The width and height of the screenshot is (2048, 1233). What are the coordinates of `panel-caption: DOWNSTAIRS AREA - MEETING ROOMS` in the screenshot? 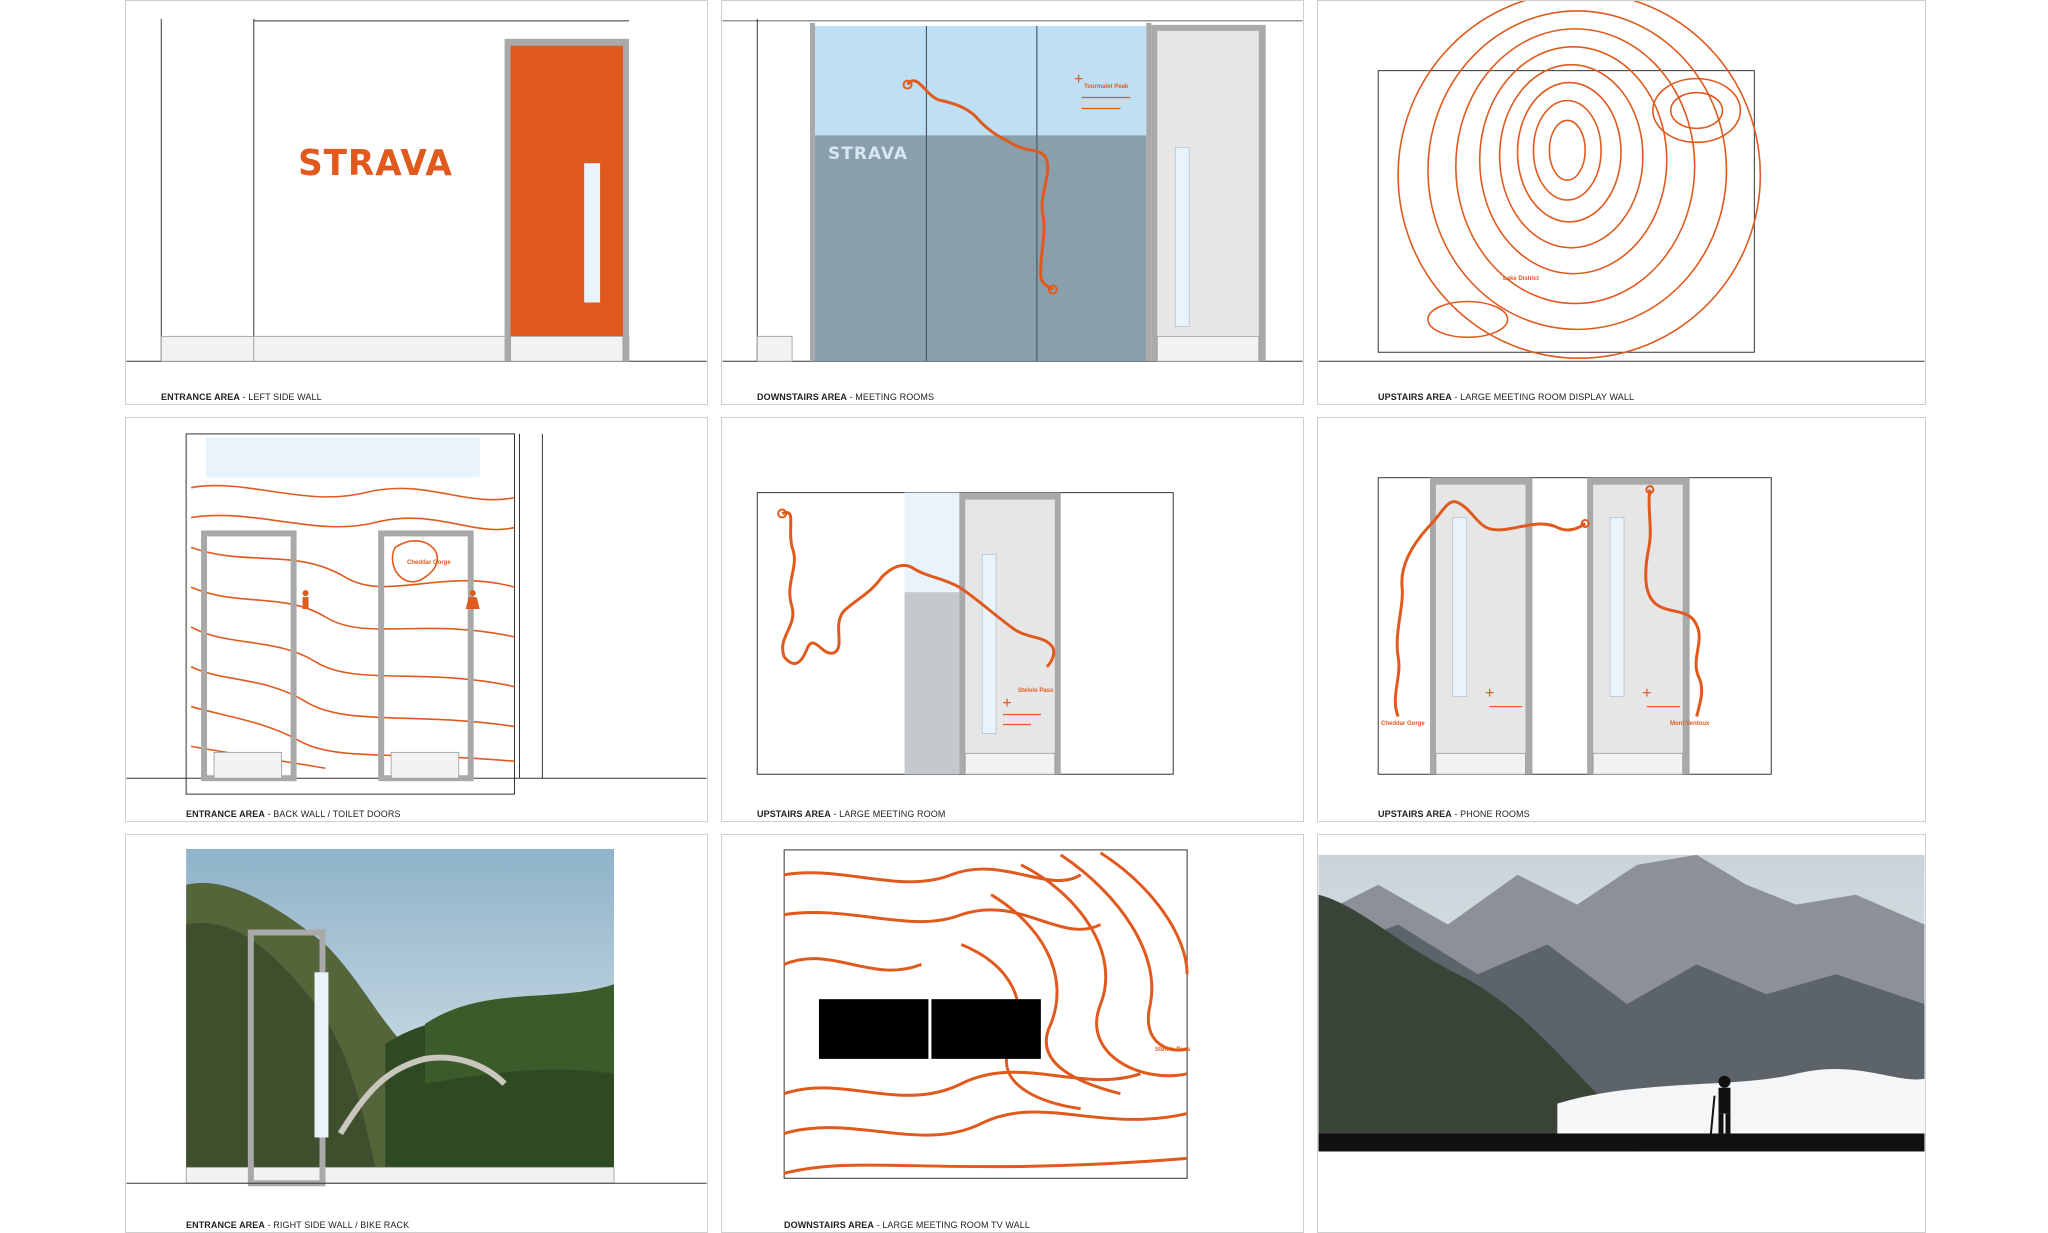 It's located at (1030, 398).